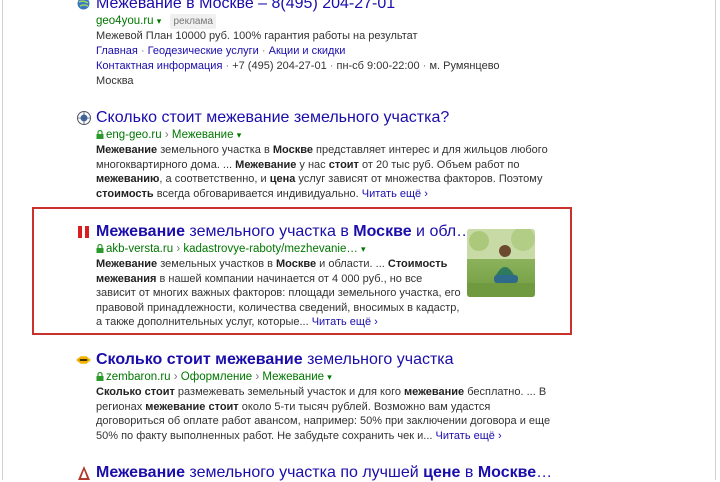 The height and width of the screenshot is (482, 720). I want to click on contact-info-link: Контактная информация, so click(159, 66).